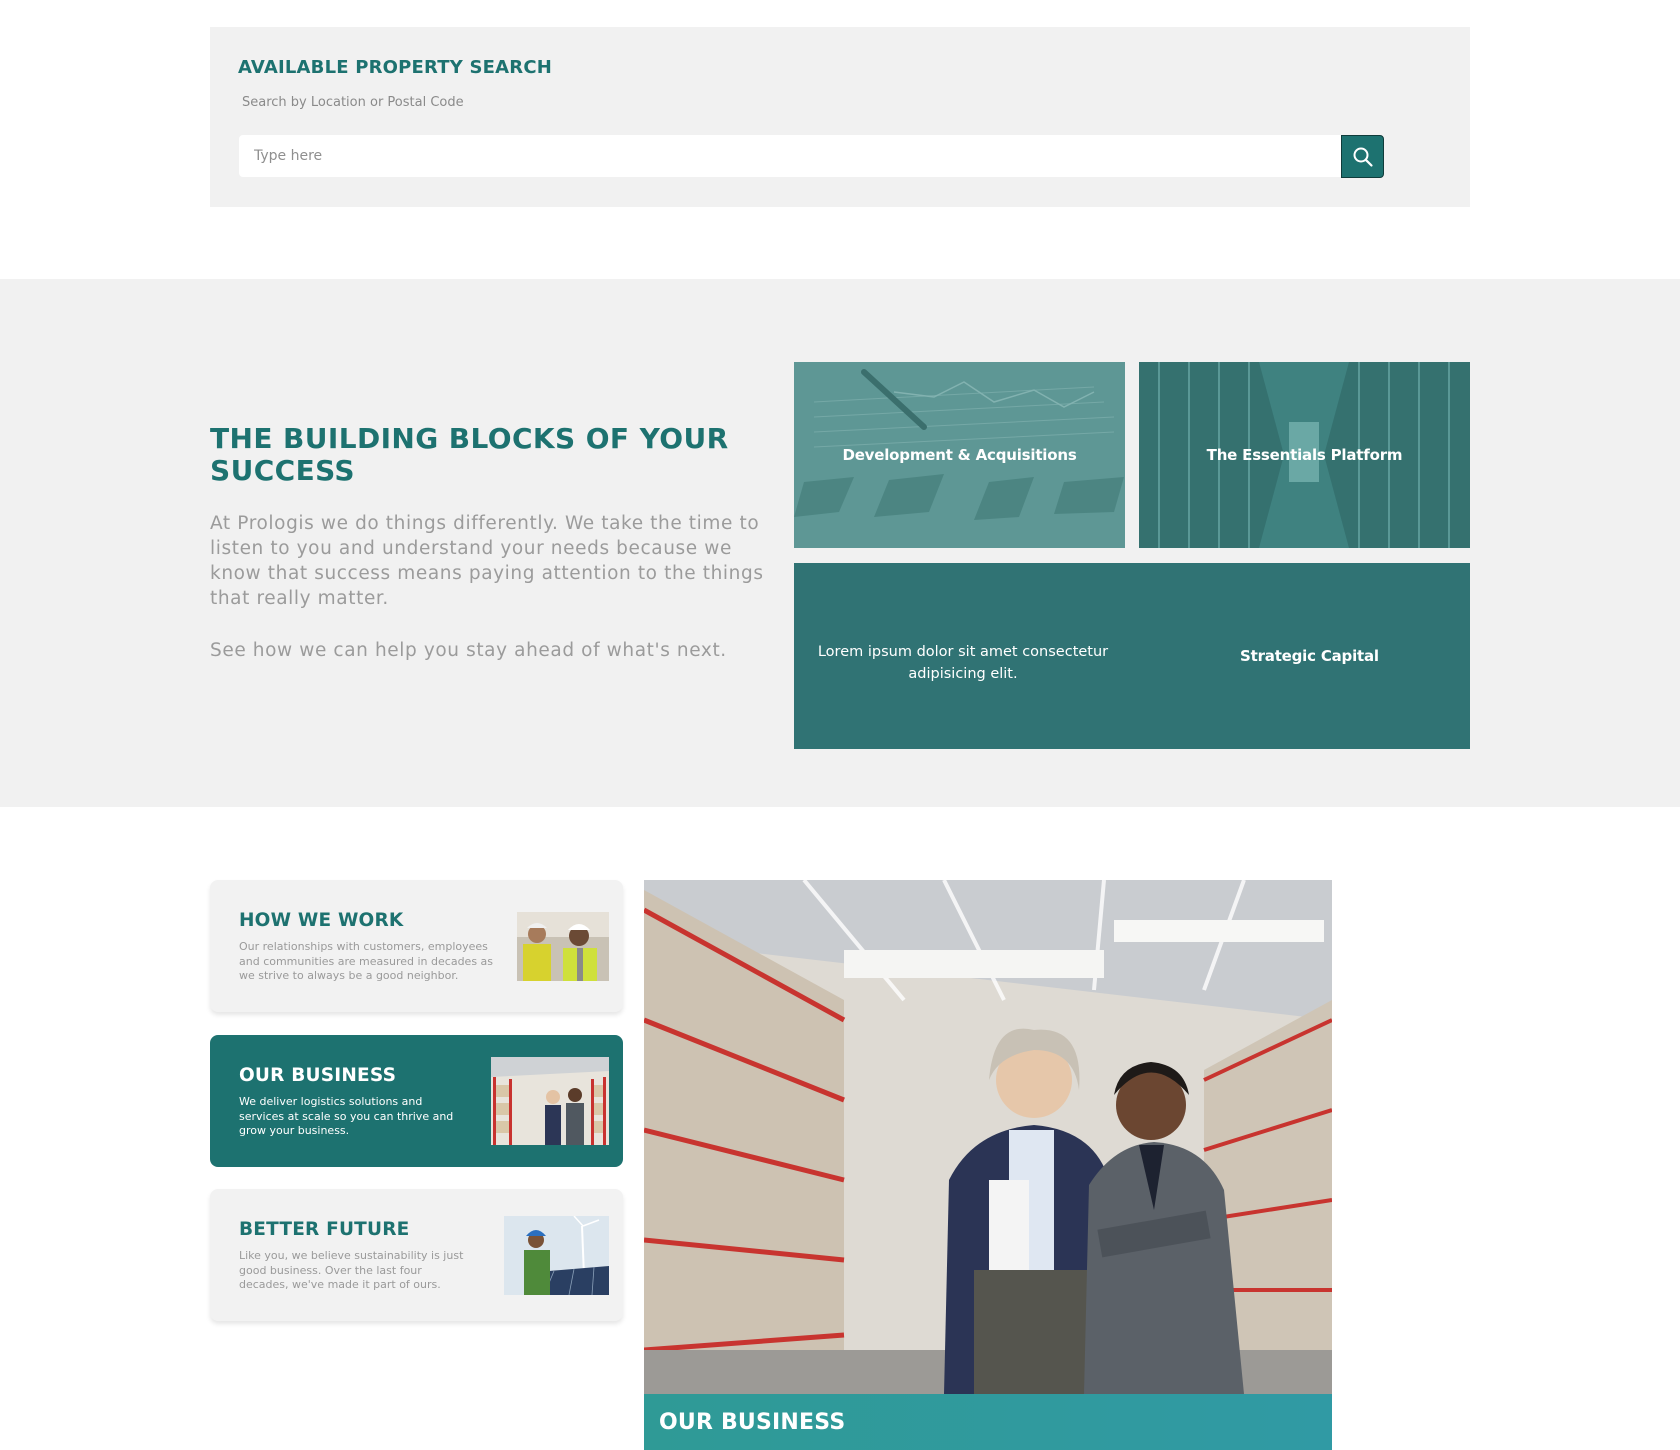 The width and height of the screenshot is (1680, 1450). I want to click on building-blocks-title: THE BUILDING BLOCKS OF YOUR SUCCESS, so click(469, 454).